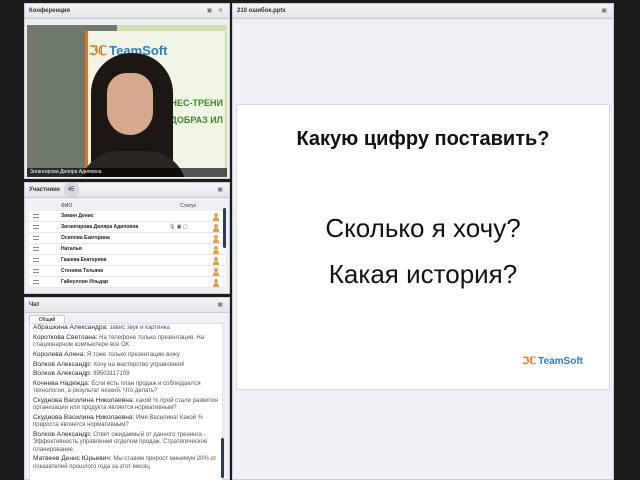 The width and height of the screenshot is (640, 480). Describe the element at coordinates (85, 282) in the screenshot. I see `participant-name: Гайнуллин Ильдар` at that location.